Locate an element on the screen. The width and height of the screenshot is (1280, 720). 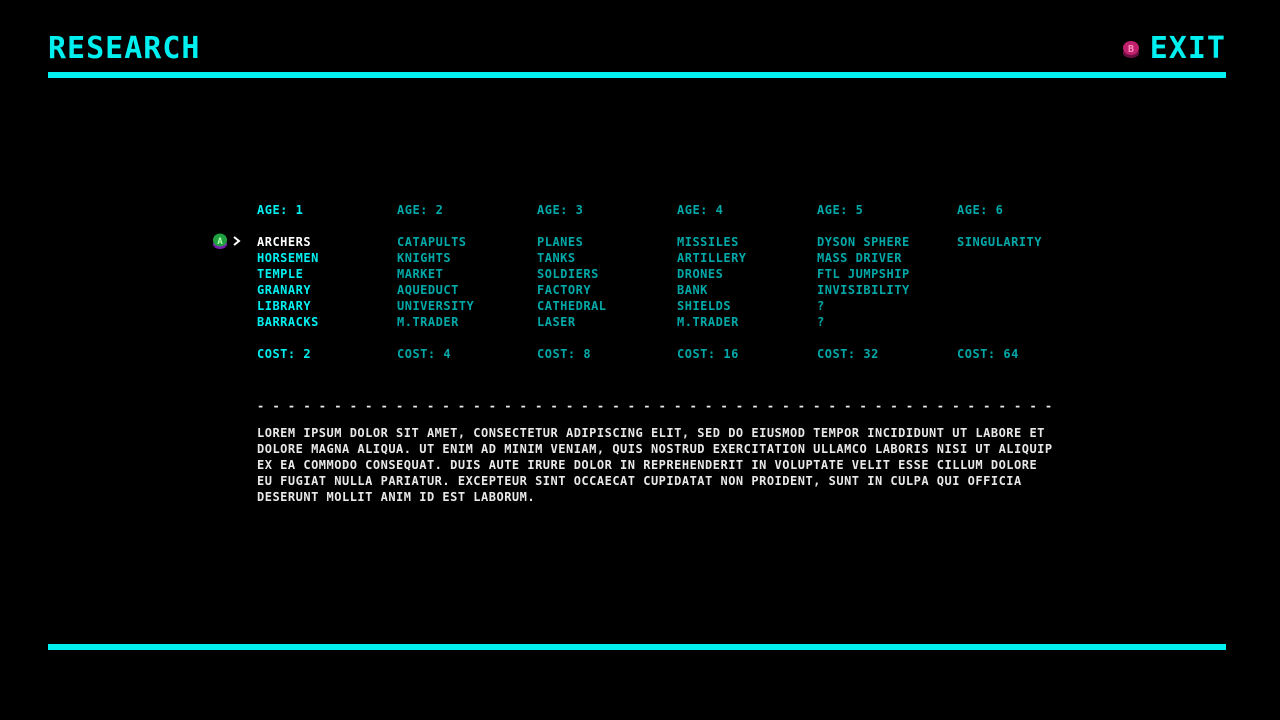
pointer-arrow-icon is located at coordinates (237, 241).